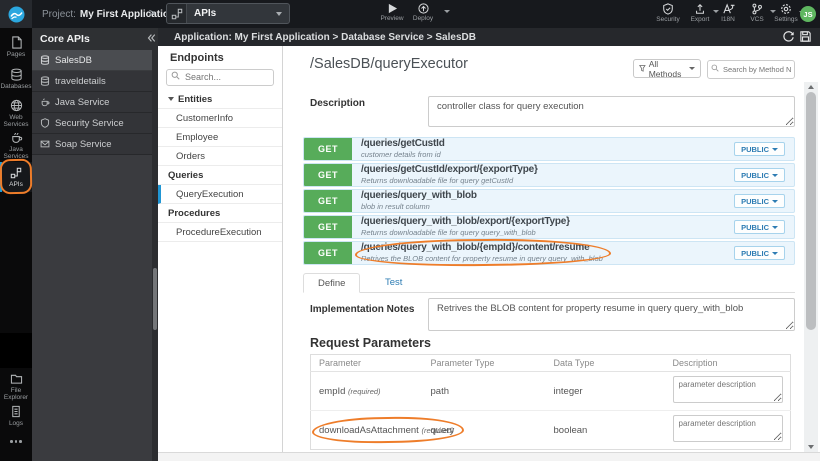 This screenshot has width=820, height=461. I want to click on chevron-down-icon, so click(775, 149).